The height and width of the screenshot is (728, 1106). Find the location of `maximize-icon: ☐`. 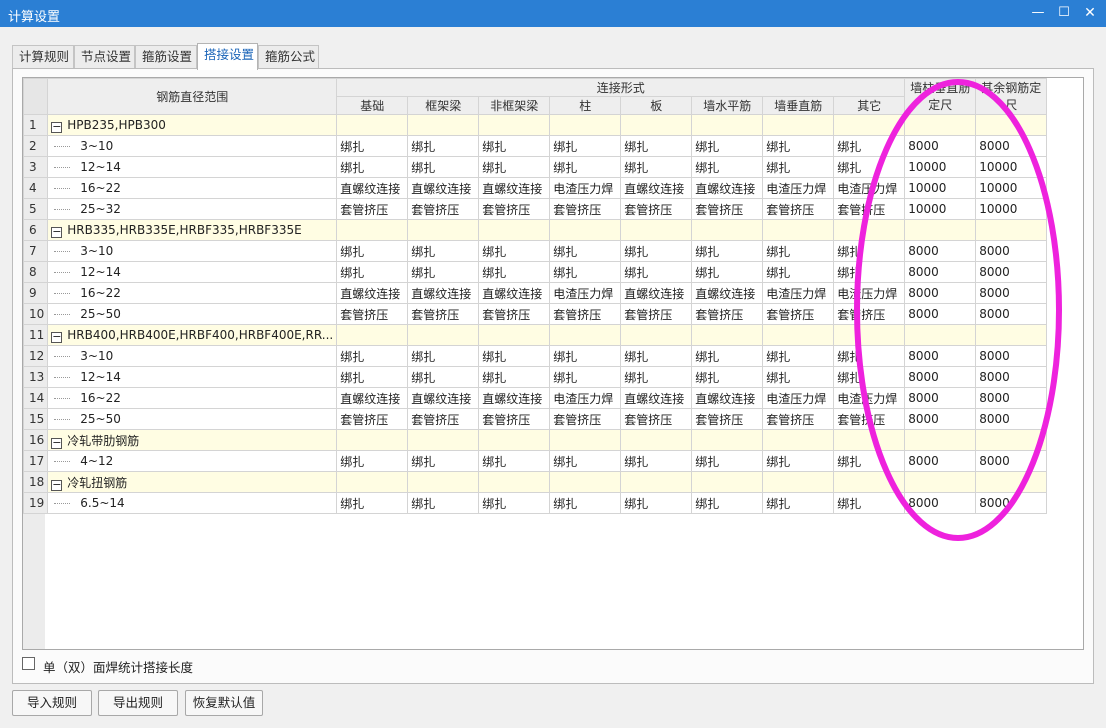

maximize-icon: ☐ is located at coordinates (1064, 13).